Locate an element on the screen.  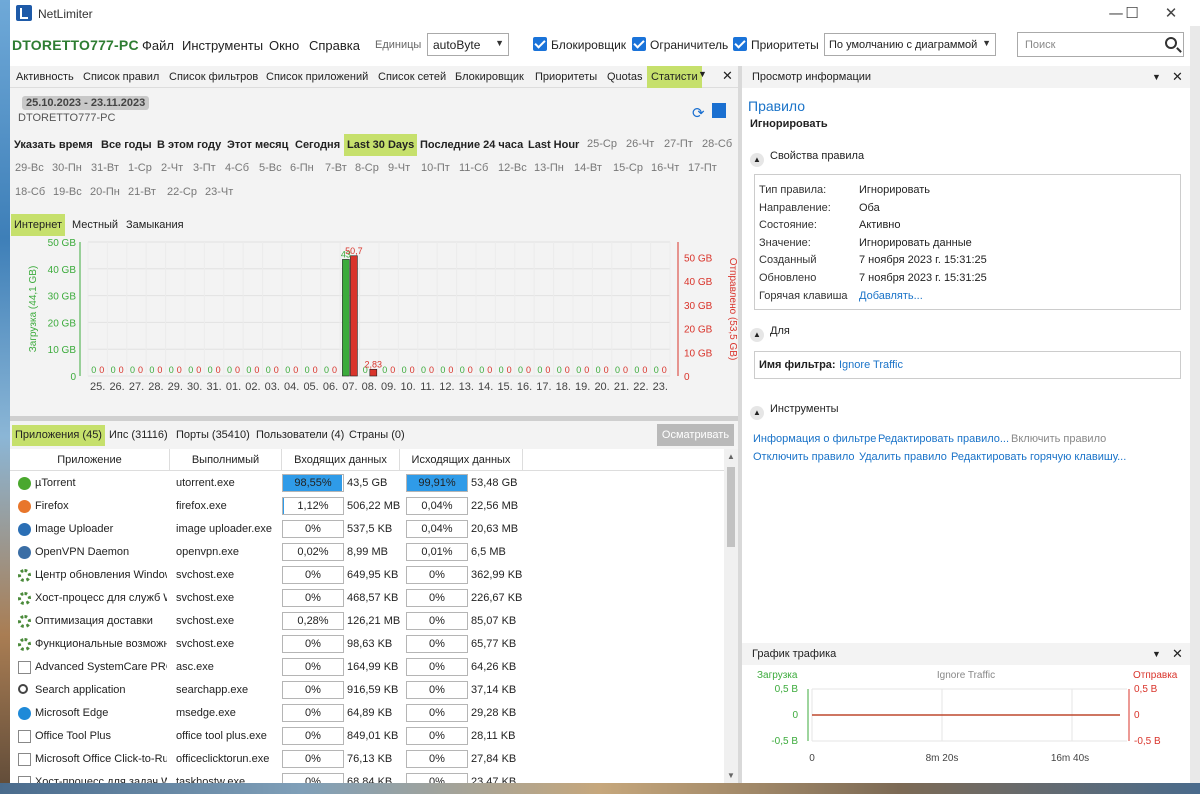
day-option: 3-Пт is located at coordinates (204, 168).